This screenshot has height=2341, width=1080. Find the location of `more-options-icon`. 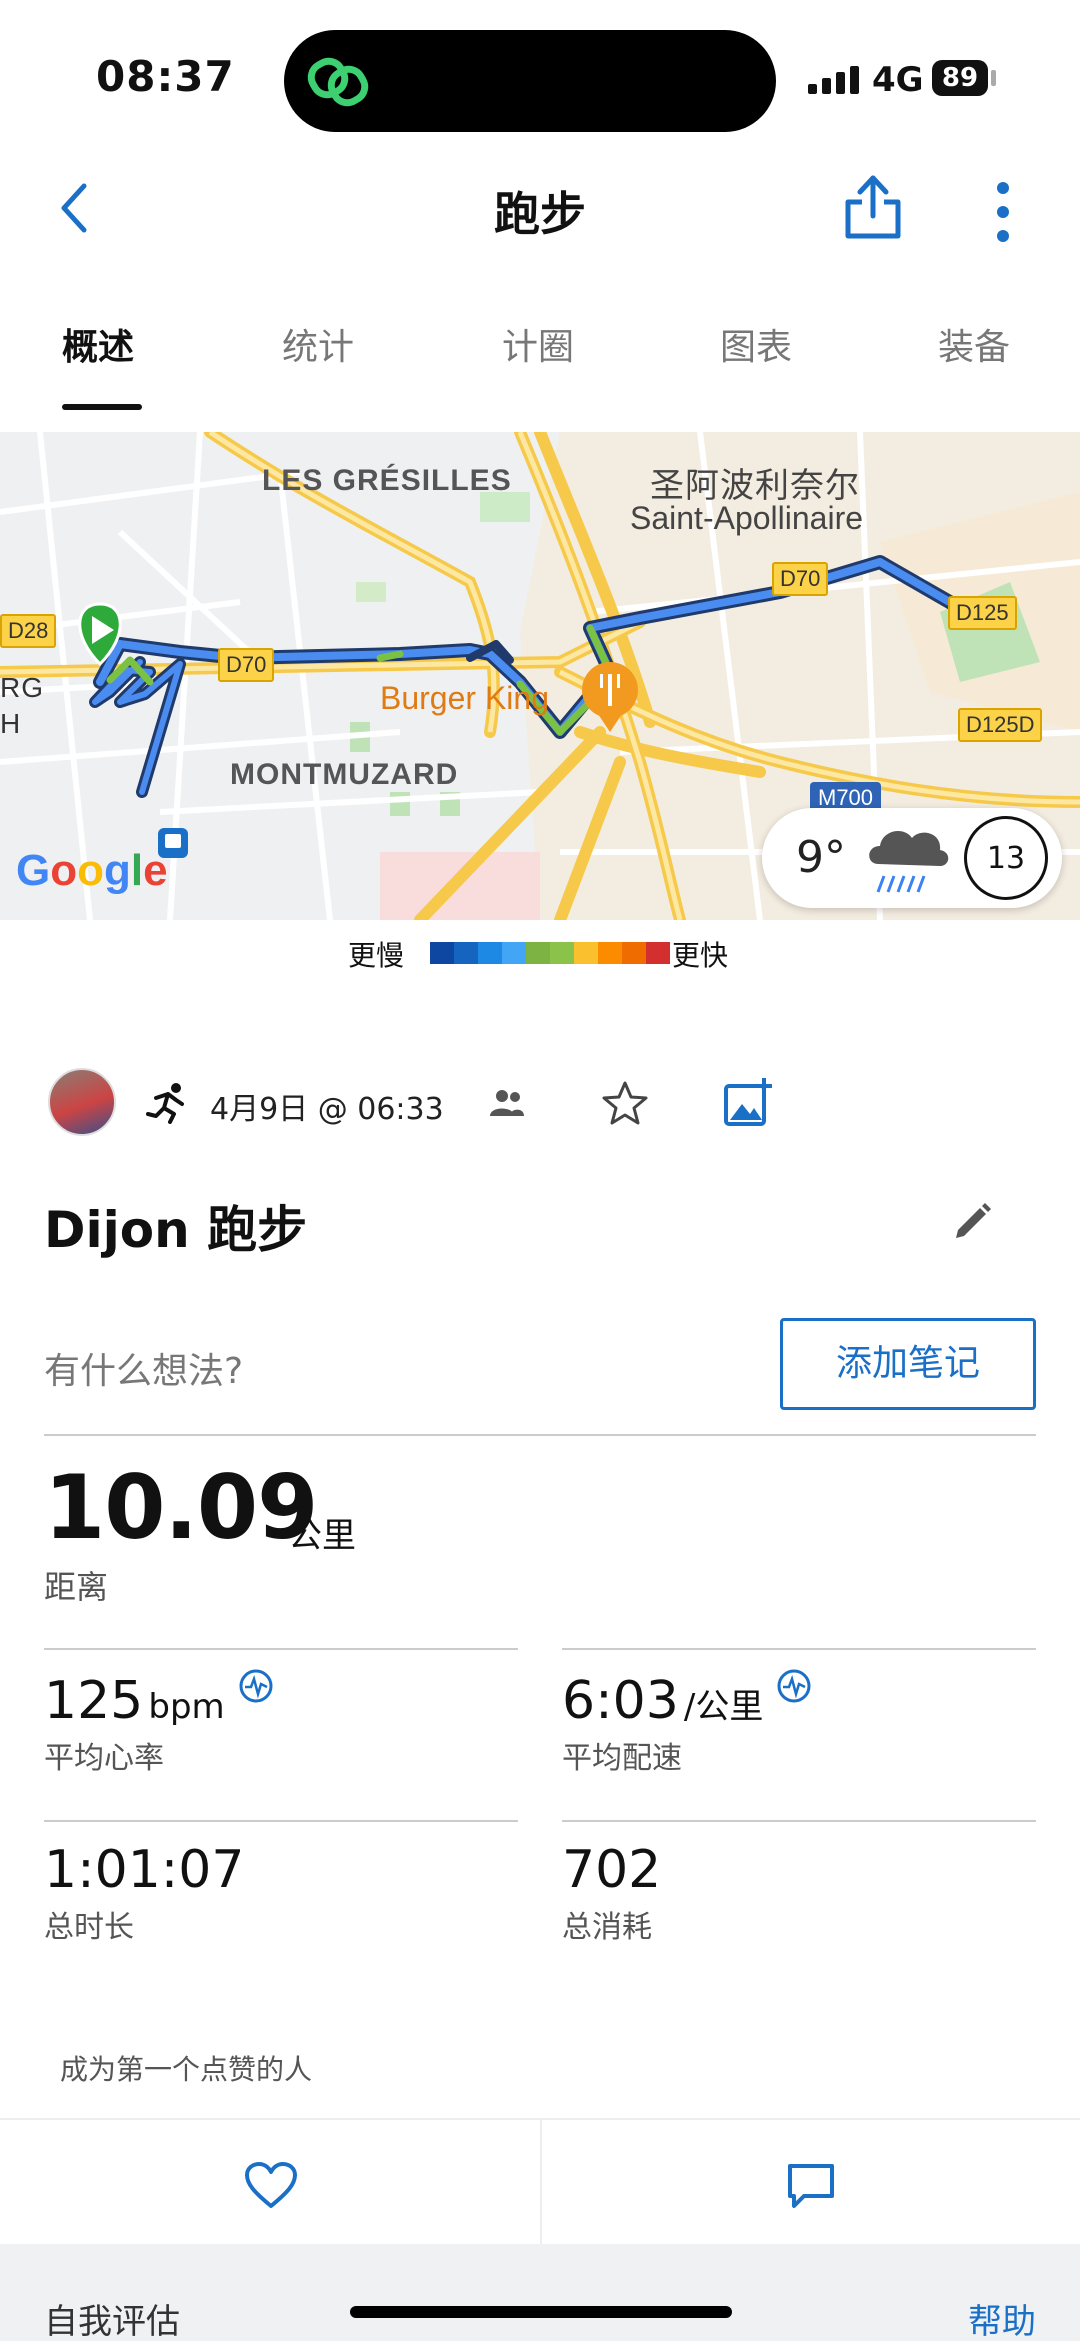

more-options-icon is located at coordinates (1003, 212).